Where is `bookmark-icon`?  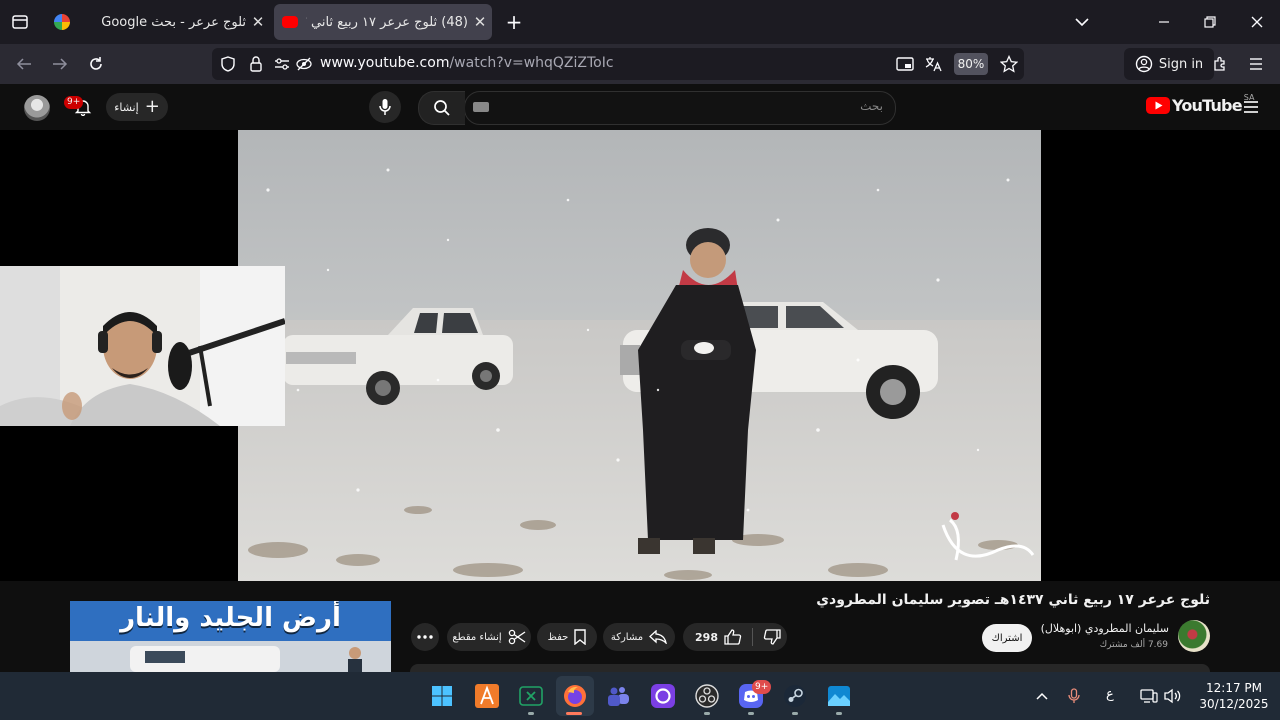 bookmark-icon is located at coordinates (580, 637).